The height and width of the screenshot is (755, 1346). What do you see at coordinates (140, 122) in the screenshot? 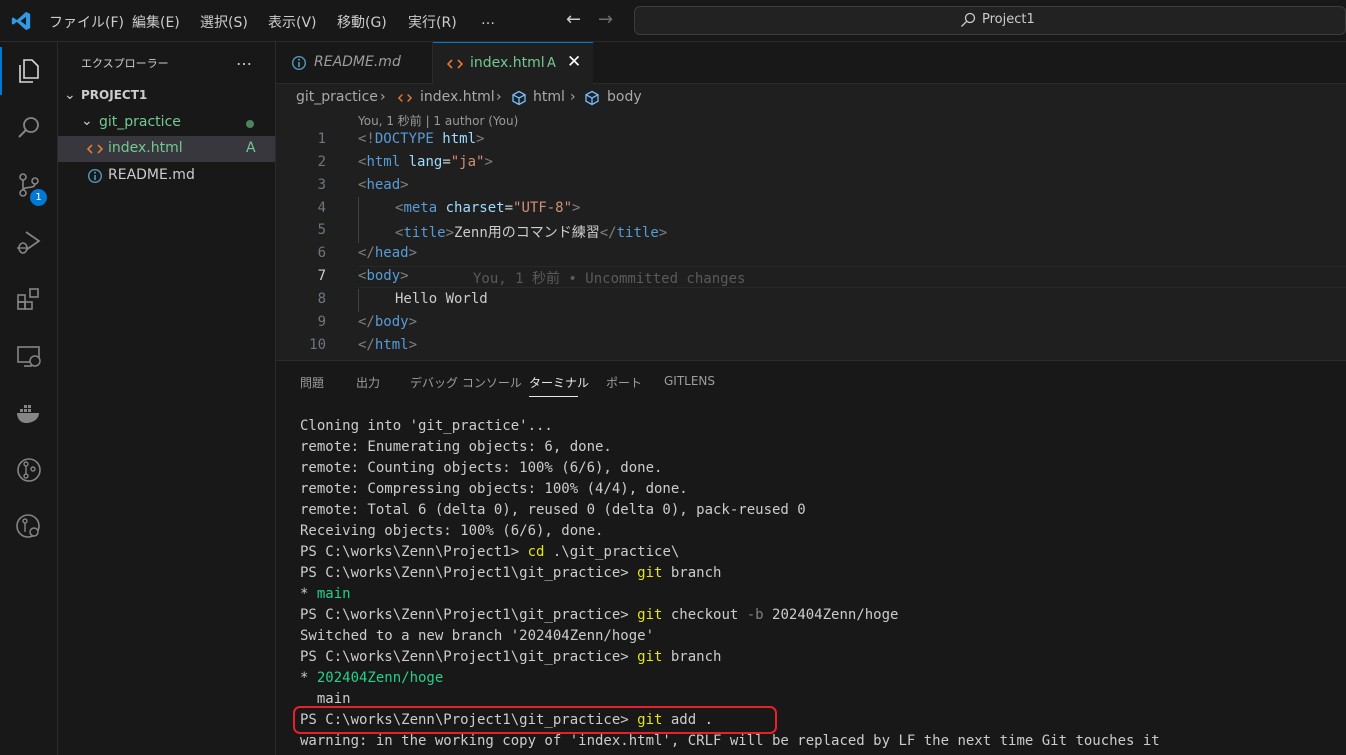
I see `folder-label: git_practice` at bounding box center [140, 122].